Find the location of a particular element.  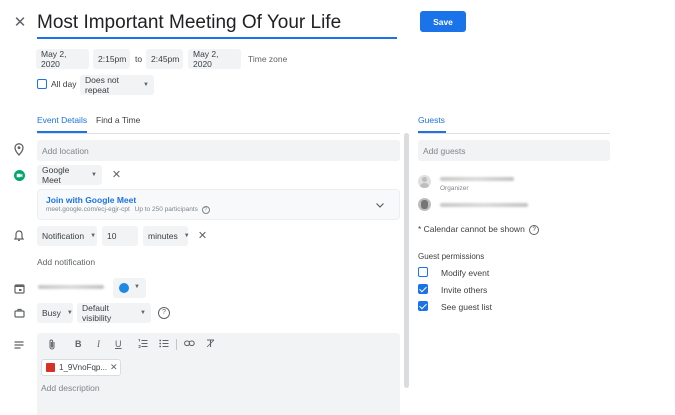

see-guest-list-checkbox is located at coordinates (423, 306).